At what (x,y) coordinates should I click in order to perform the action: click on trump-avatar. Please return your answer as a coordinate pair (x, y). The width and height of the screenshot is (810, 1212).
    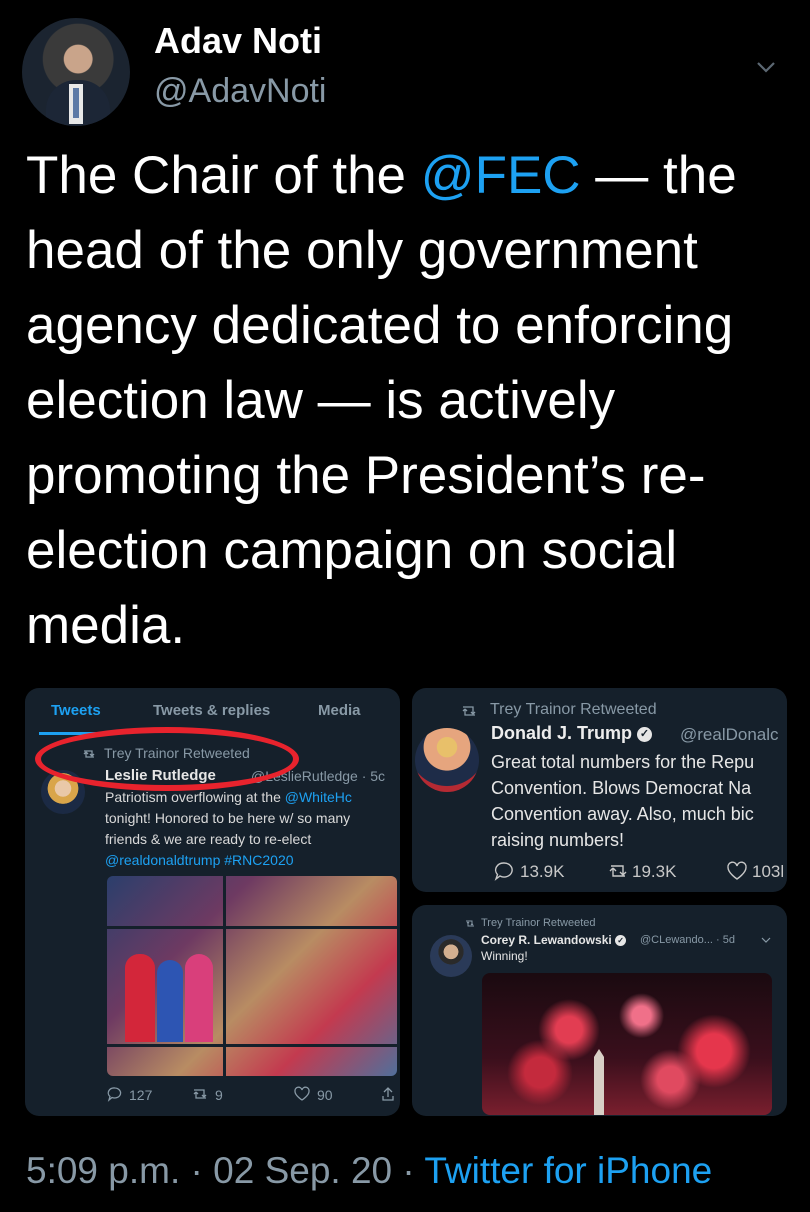
    Looking at the image, I should click on (447, 760).